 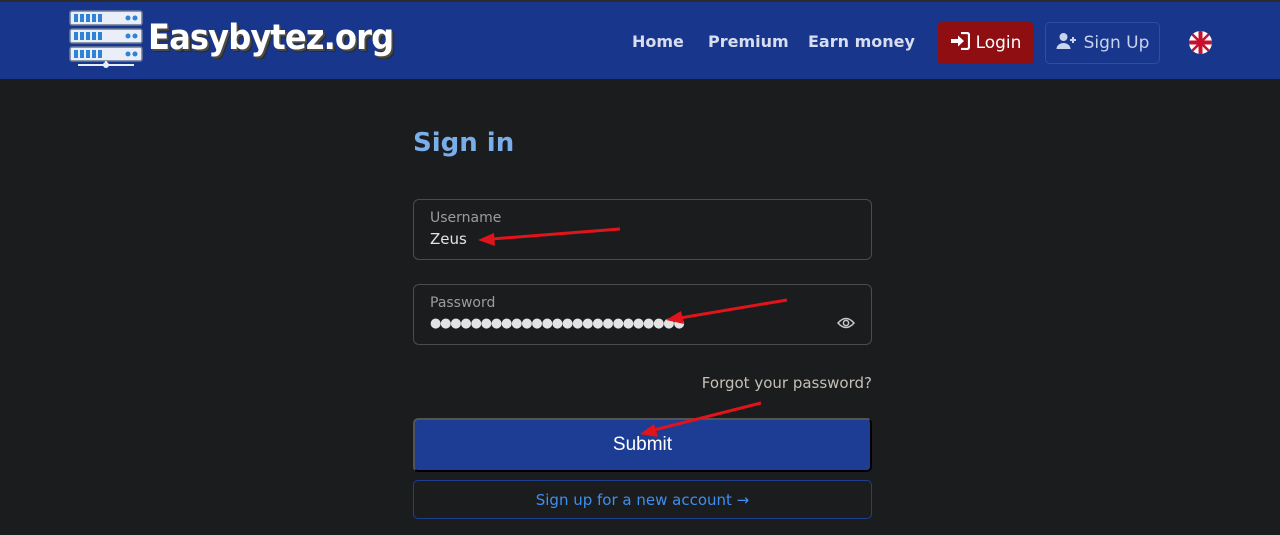 I want to click on username-input-value: Zeus, so click(x=448, y=239).